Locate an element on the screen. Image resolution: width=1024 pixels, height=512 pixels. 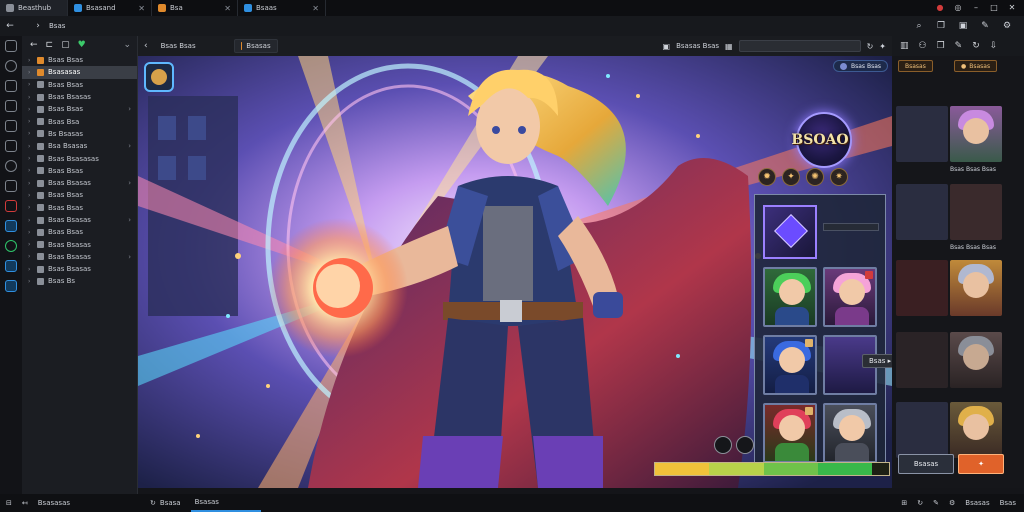
secondary-action-button: Bsasas is located at coordinates (926, 464).